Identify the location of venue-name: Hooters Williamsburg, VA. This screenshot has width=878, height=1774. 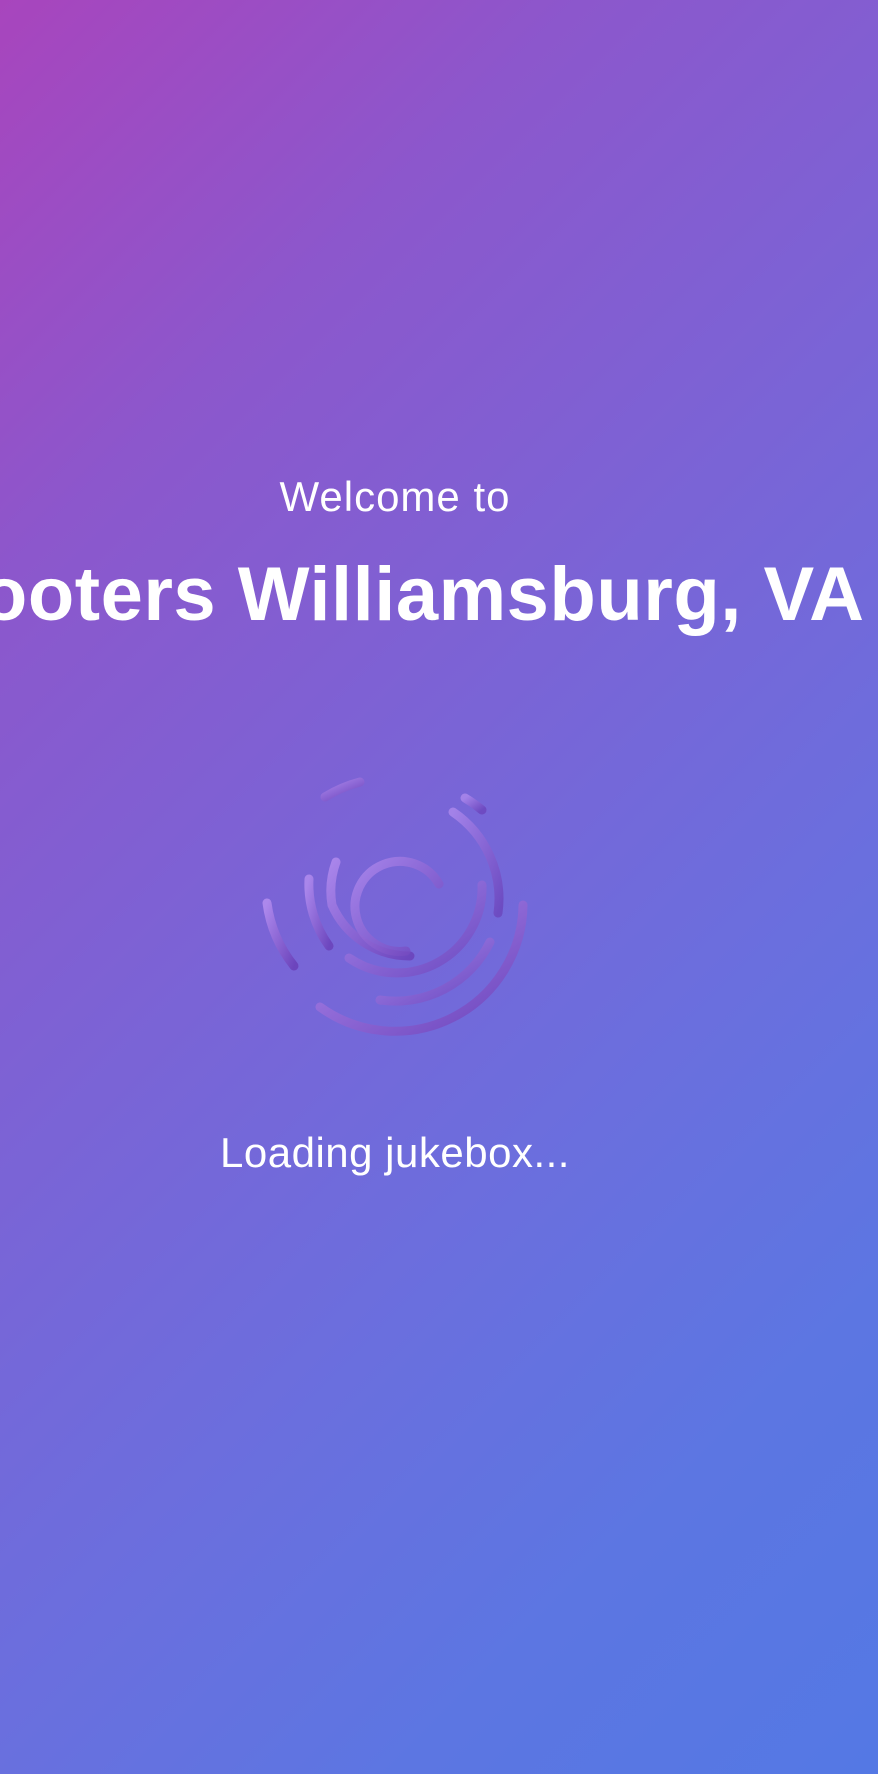
(432, 594).